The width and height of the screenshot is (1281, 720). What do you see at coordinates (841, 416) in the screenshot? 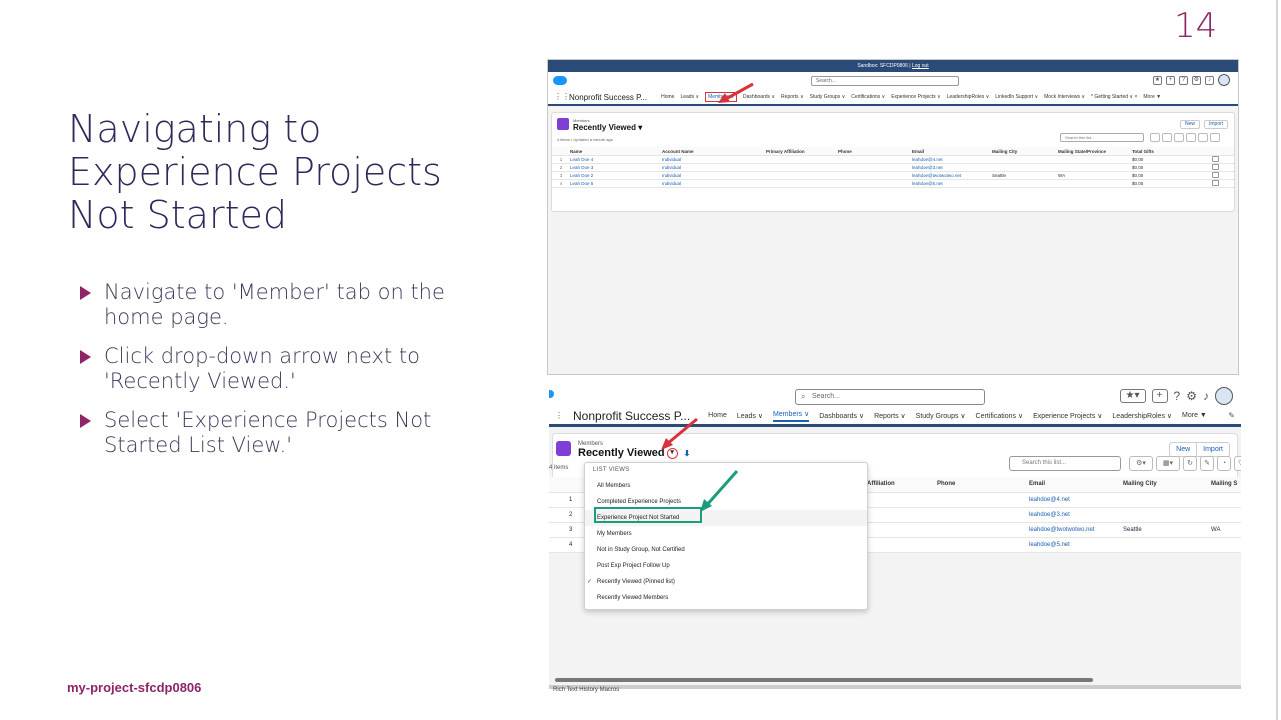
I see `tab-dashboards: Dashboards ∨` at bounding box center [841, 416].